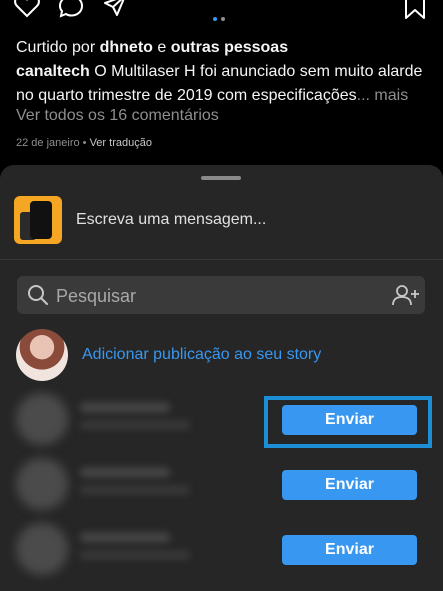 Image resolution: width=443 pixels, height=591 pixels. What do you see at coordinates (38, 295) in the screenshot?
I see `search-icon` at bounding box center [38, 295].